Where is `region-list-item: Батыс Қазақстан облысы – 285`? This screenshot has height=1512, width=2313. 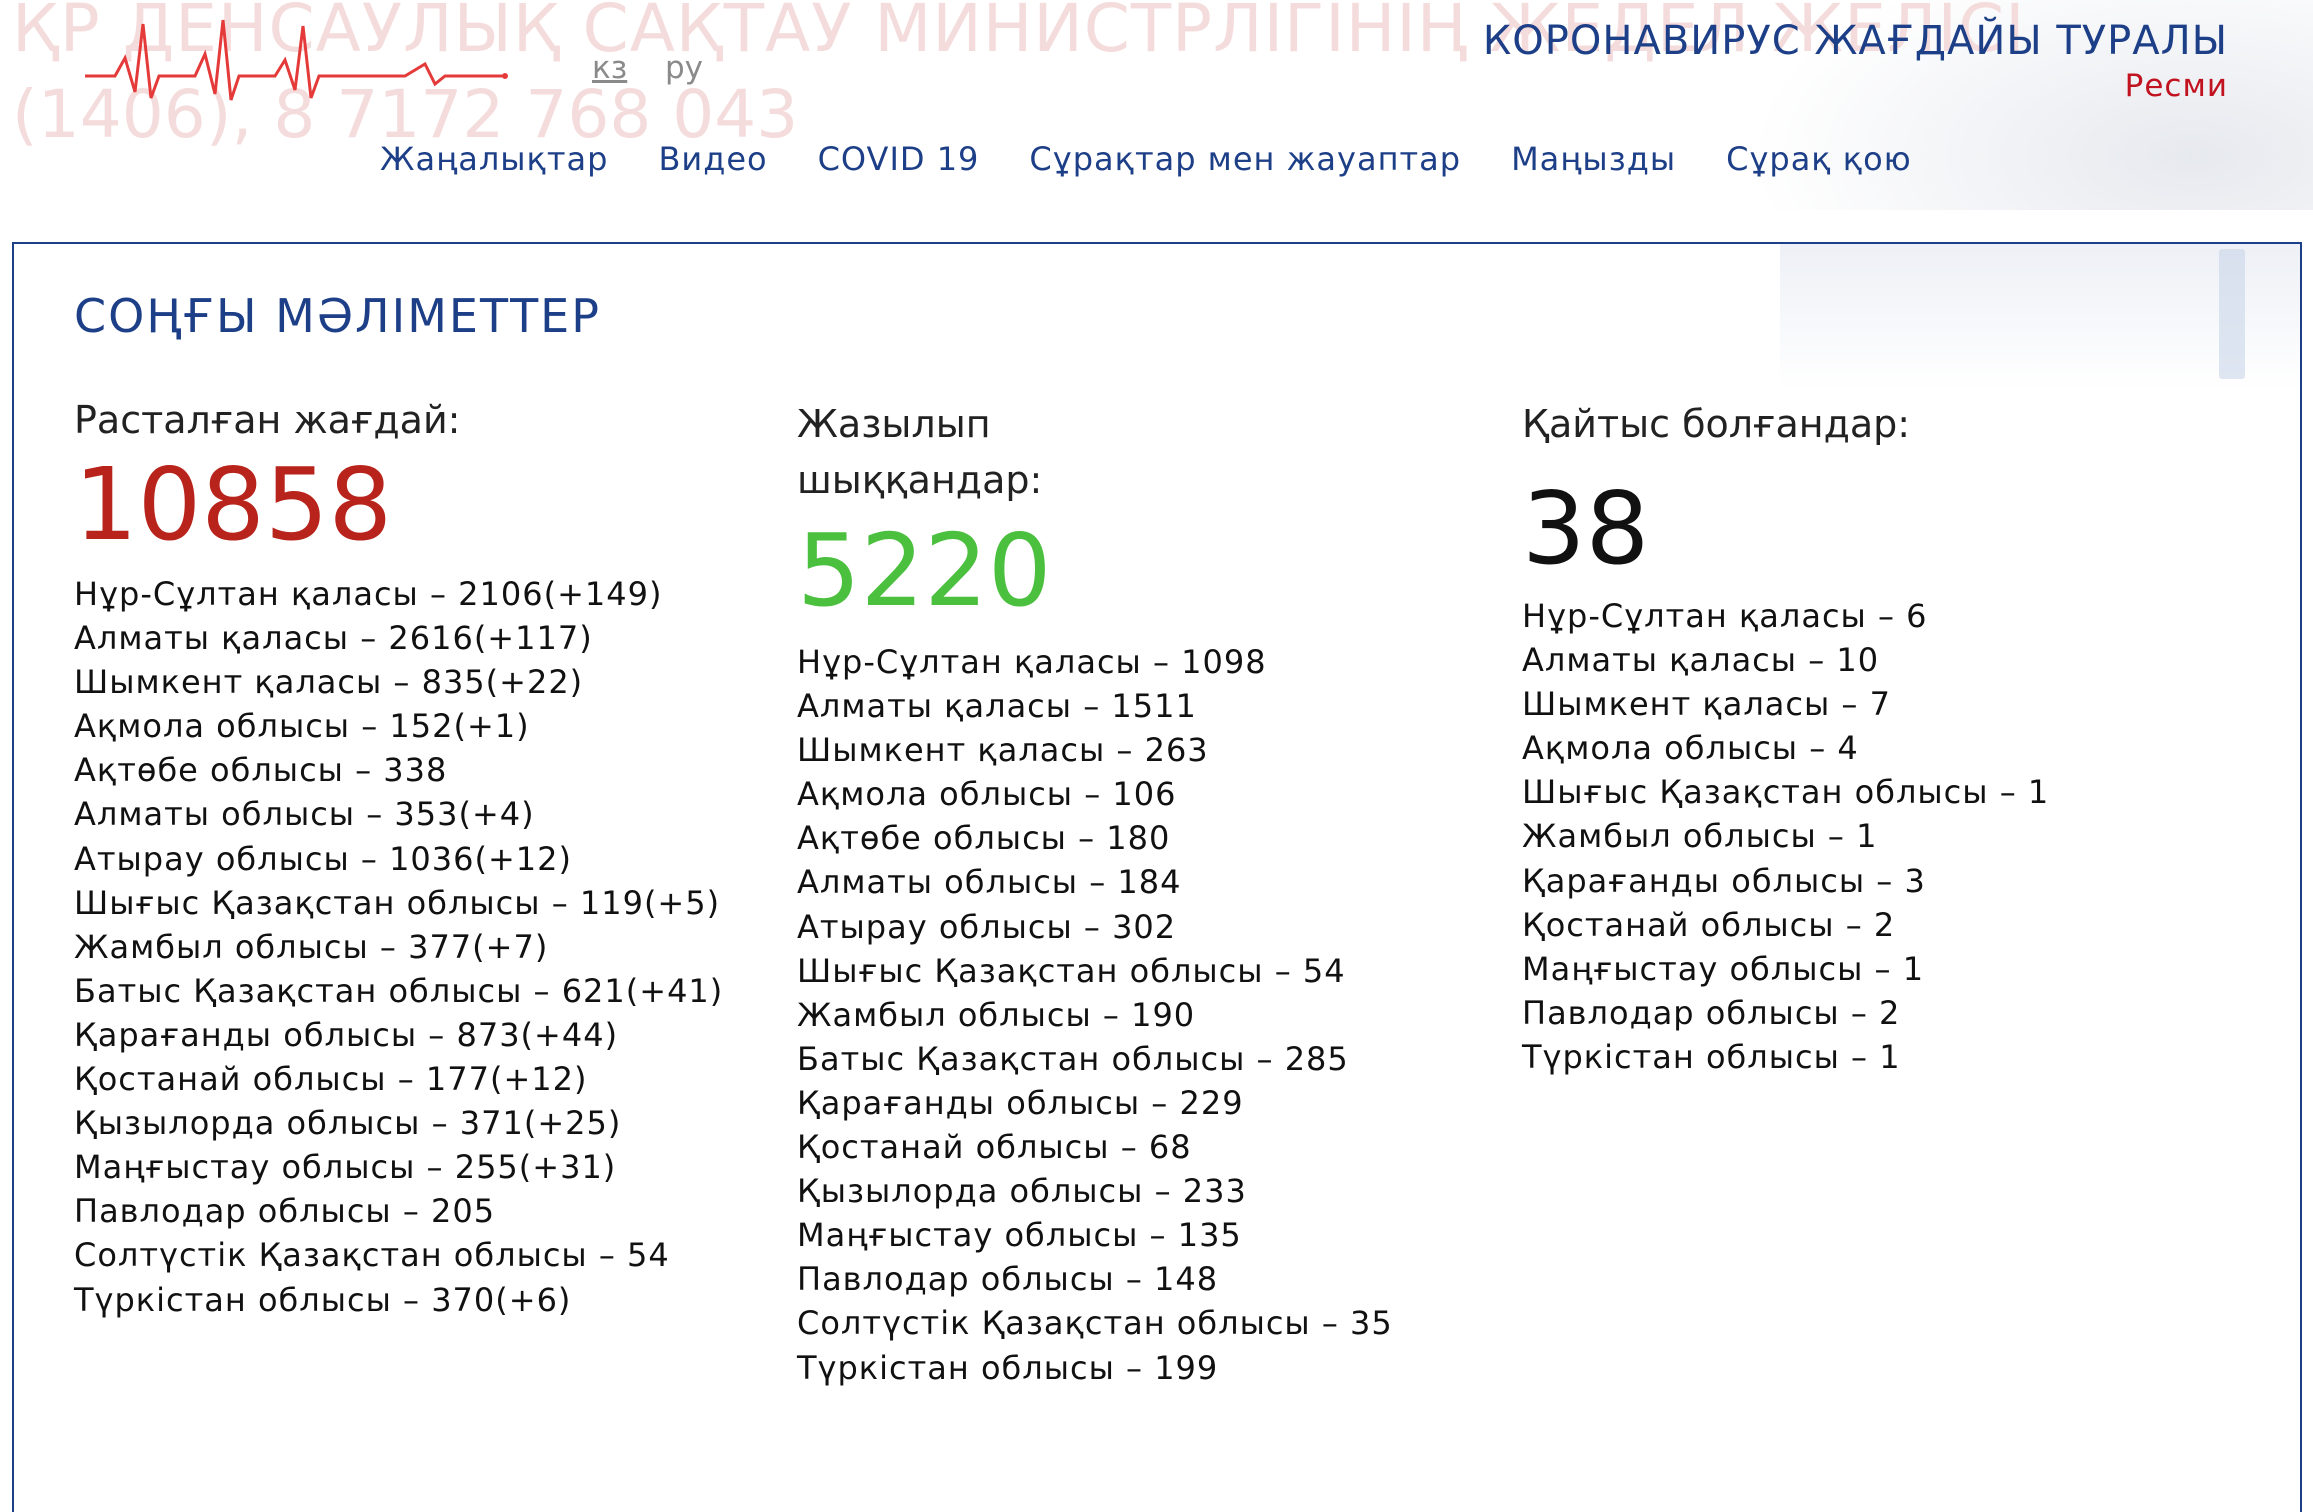
region-list-item: Батыс Қазақстан облысы – 285 is located at coordinates (1073, 1058).